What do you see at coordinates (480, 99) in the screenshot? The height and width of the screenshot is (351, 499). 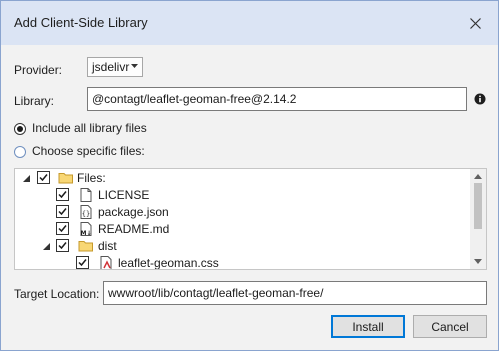 I see `info-icon` at bounding box center [480, 99].